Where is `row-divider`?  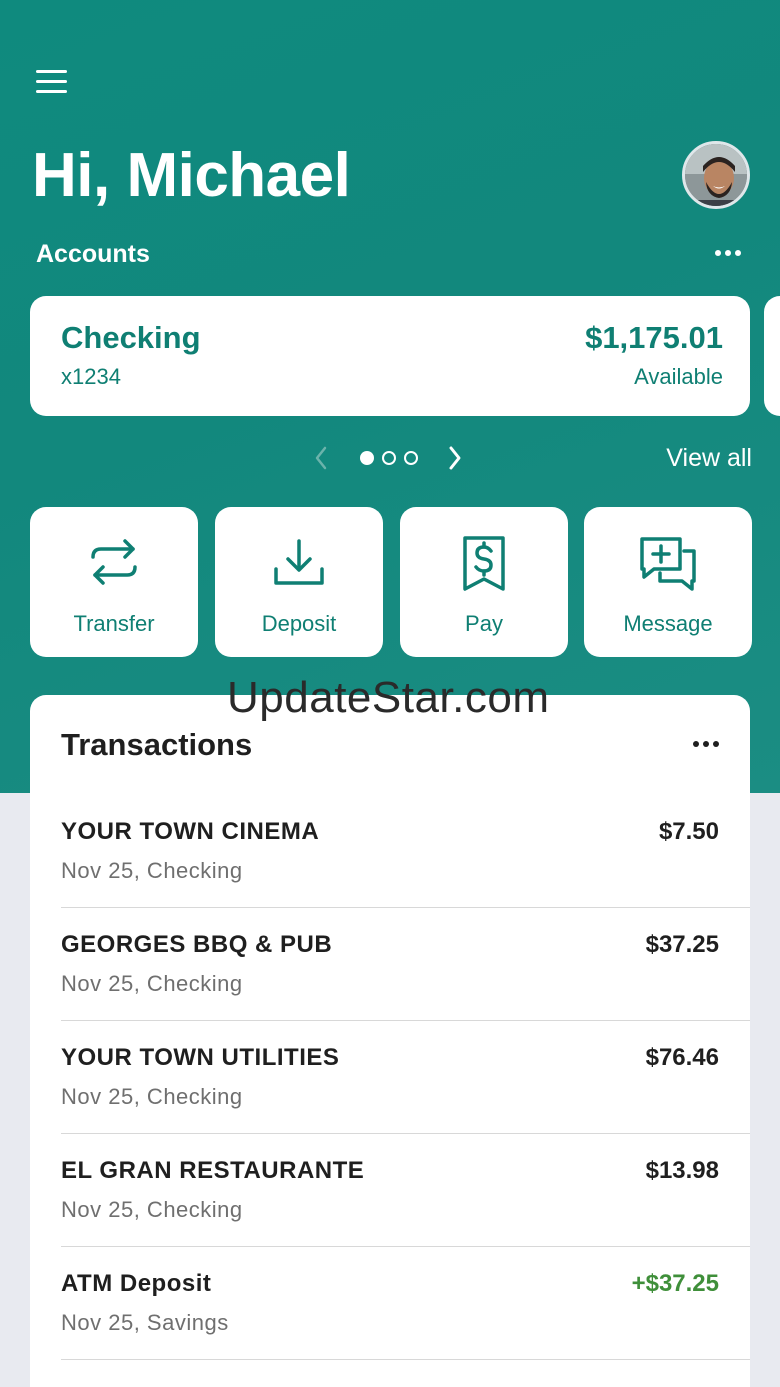 row-divider is located at coordinates (405, 1359).